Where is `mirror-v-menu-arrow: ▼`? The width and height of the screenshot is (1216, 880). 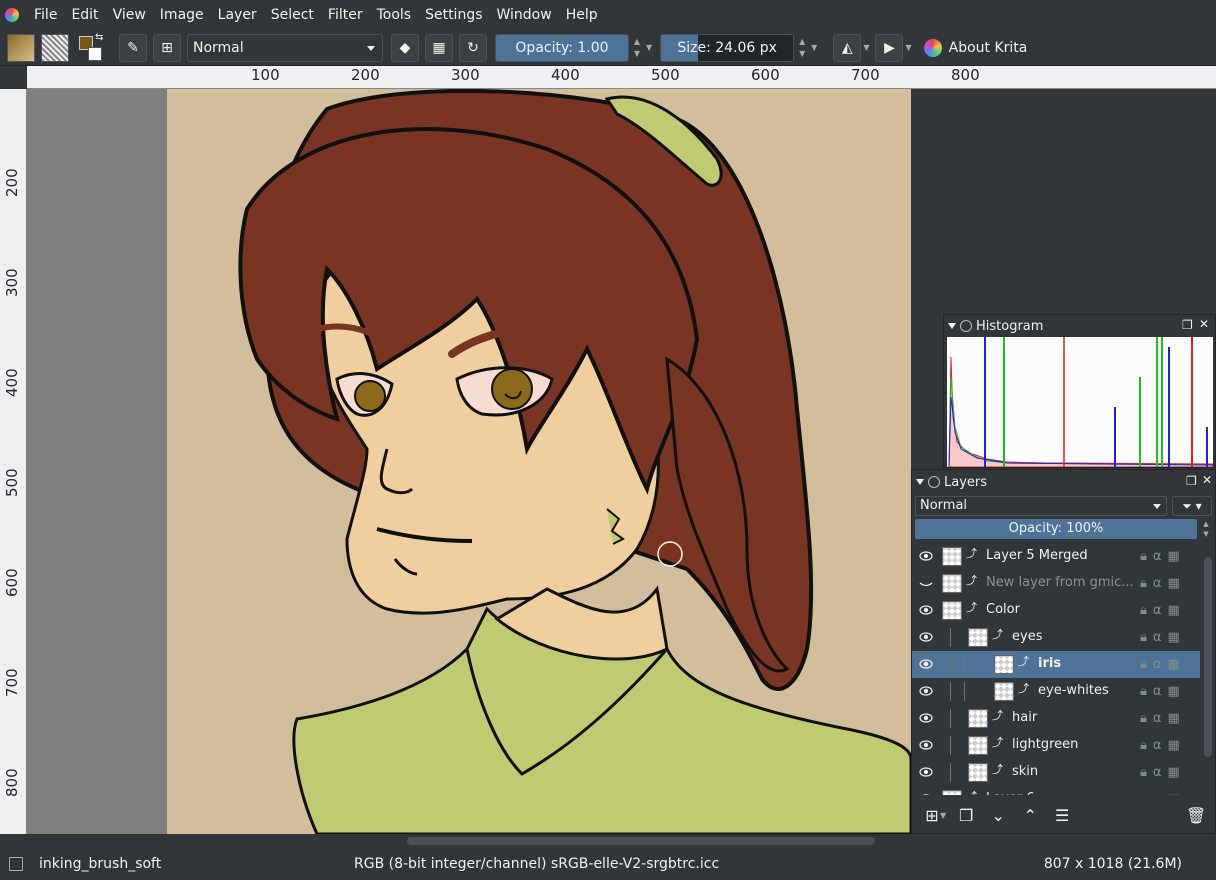 mirror-v-menu-arrow: ▼ is located at coordinates (908, 47).